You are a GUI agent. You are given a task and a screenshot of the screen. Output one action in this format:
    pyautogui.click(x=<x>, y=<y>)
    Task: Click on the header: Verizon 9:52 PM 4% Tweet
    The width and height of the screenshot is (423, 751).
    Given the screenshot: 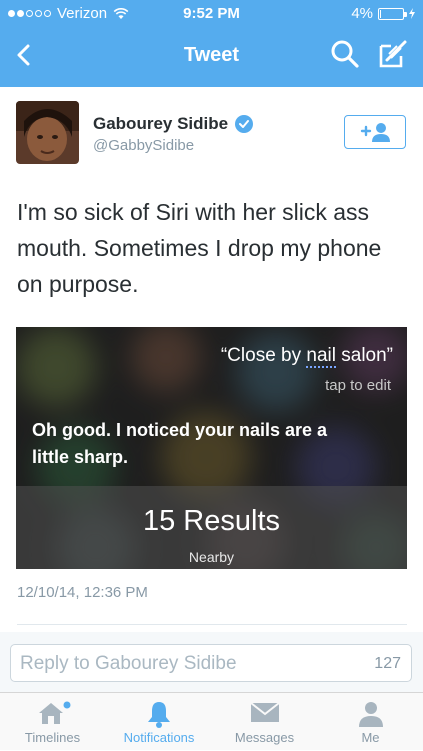 What is the action you would take?
    pyautogui.click(x=211, y=43)
    